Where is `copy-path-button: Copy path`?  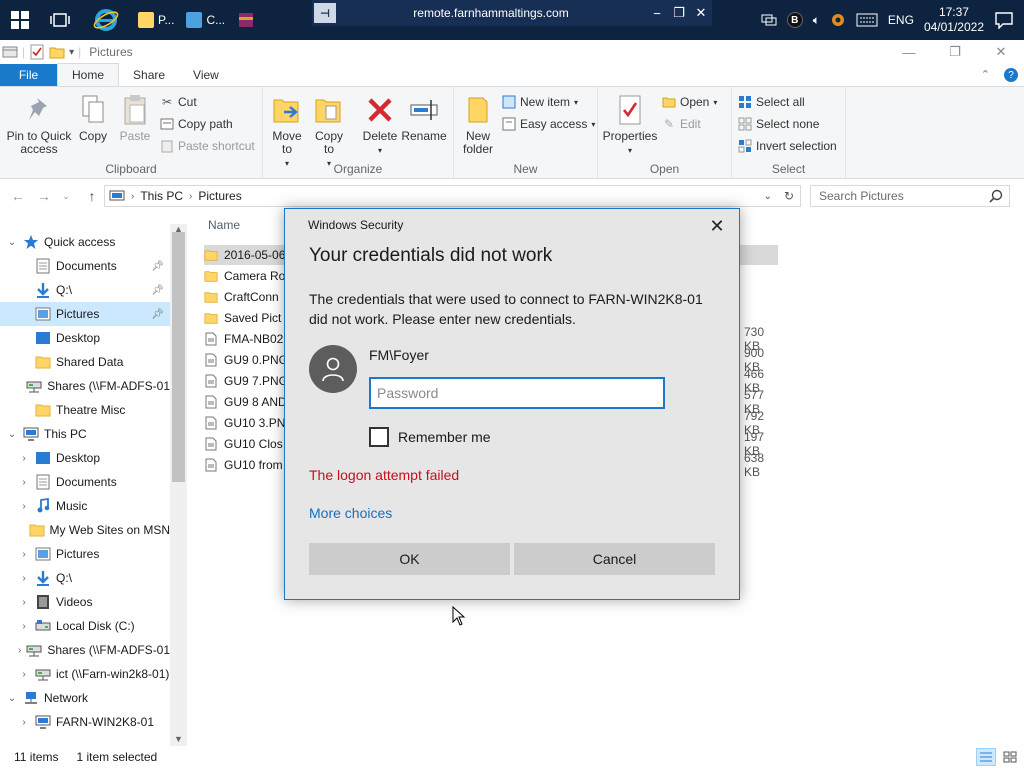
copy-path-button: Copy path is located at coordinates (196, 124).